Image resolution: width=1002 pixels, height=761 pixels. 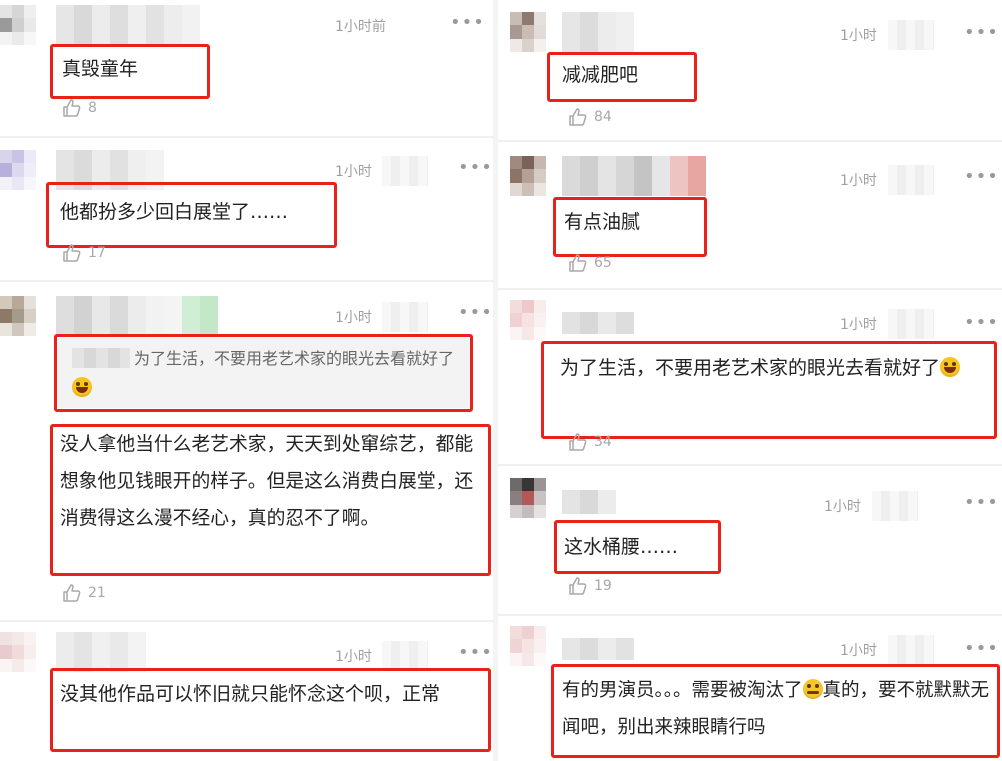 I want to click on like-count: 17, so click(x=97, y=253).